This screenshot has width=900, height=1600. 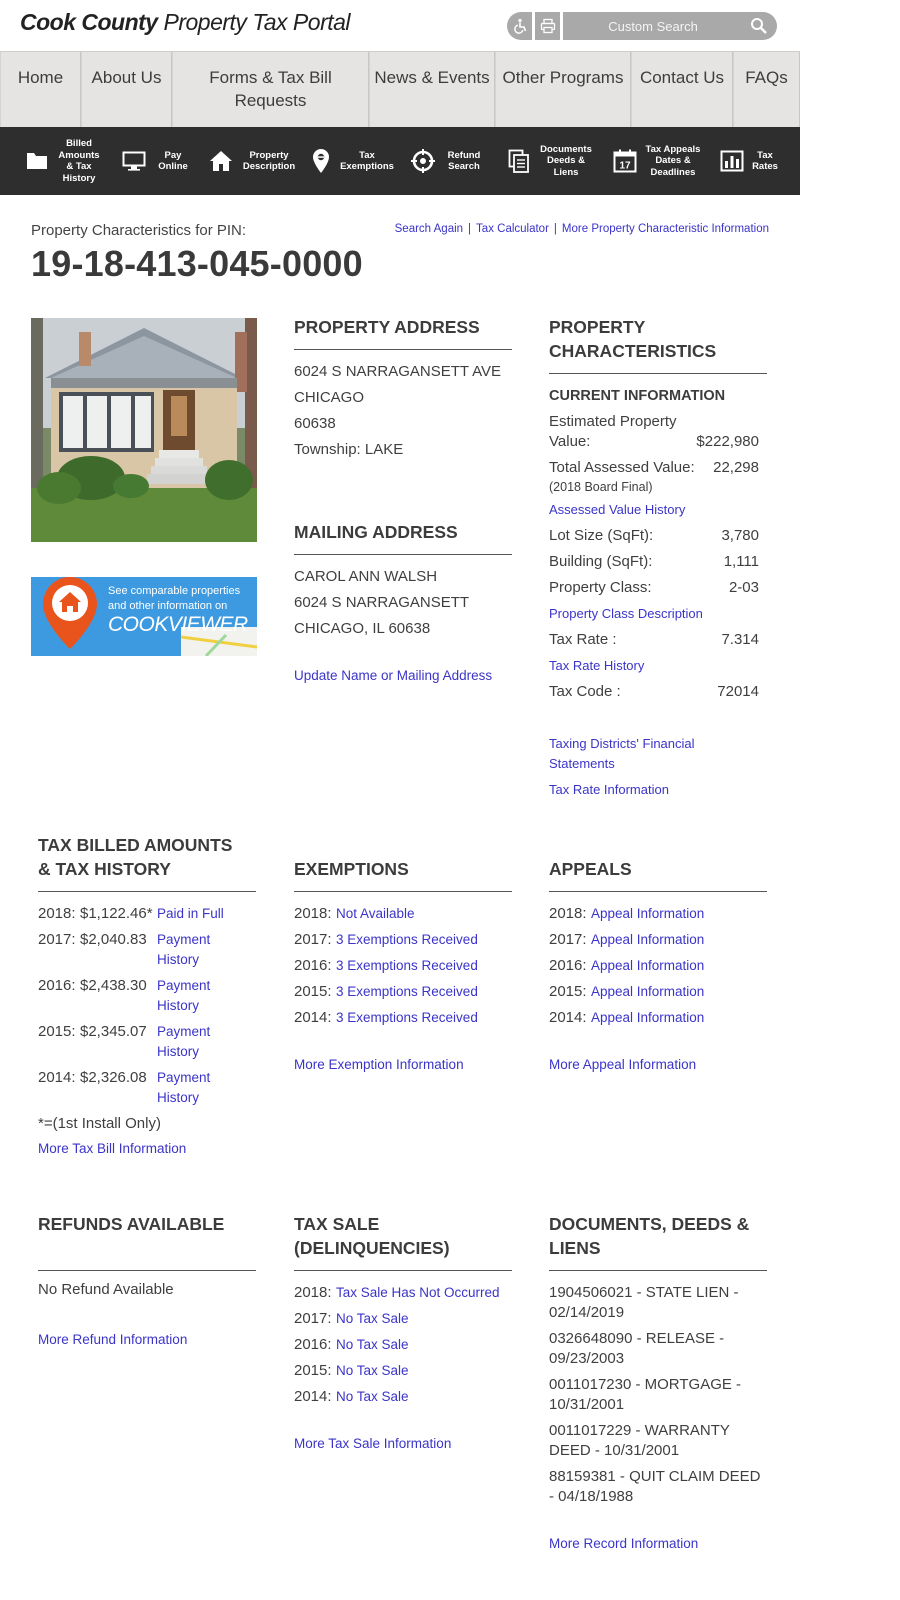 I want to click on more-tax-bill-link: More Tax Bill Information, so click(x=112, y=1148).